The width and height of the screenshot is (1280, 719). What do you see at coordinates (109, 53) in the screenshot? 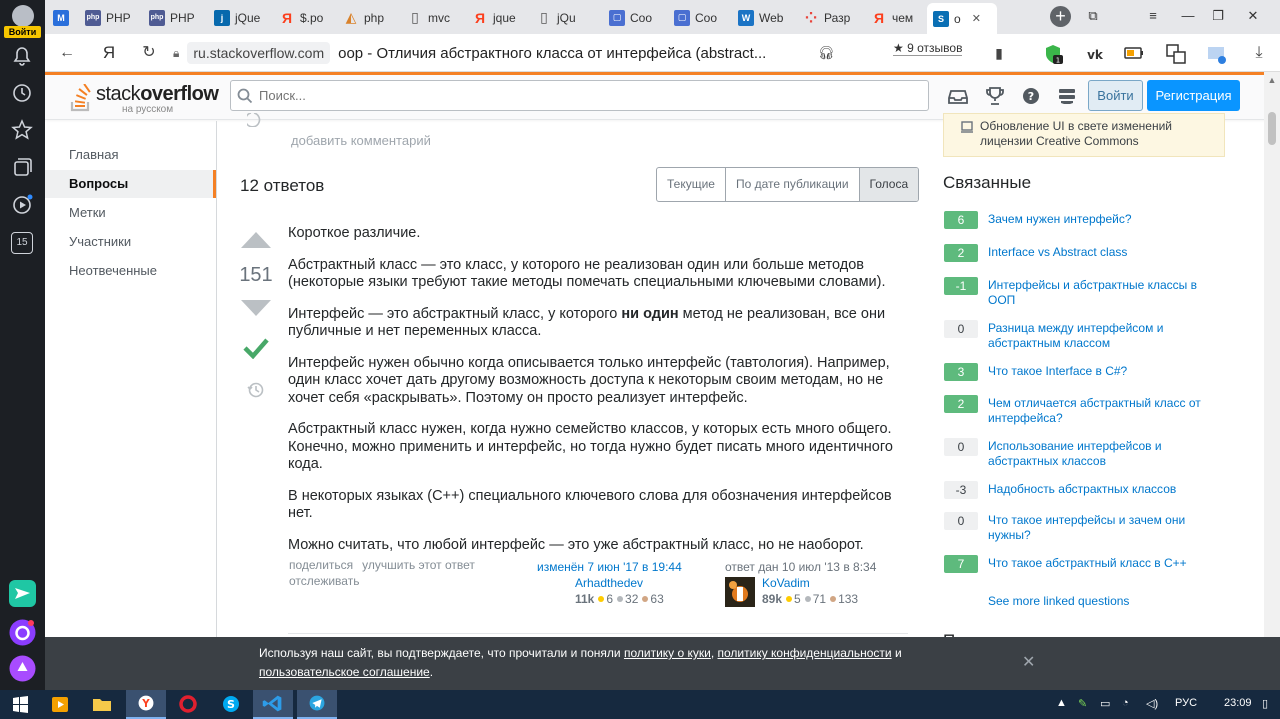
I see `yandex-home-icon: Я` at bounding box center [109, 53].